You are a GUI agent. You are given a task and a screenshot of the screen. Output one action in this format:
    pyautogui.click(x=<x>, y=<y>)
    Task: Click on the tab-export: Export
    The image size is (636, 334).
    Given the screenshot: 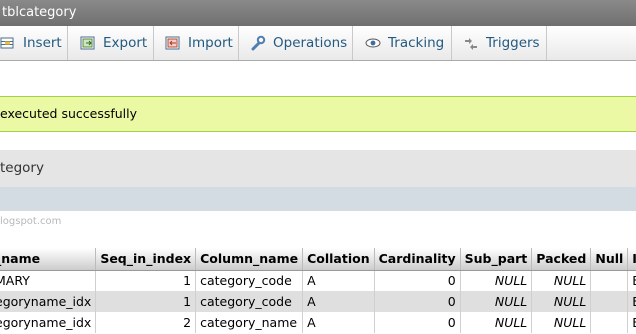 What is the action you would take?
    pyautogui.click(x=111, y=43)
    